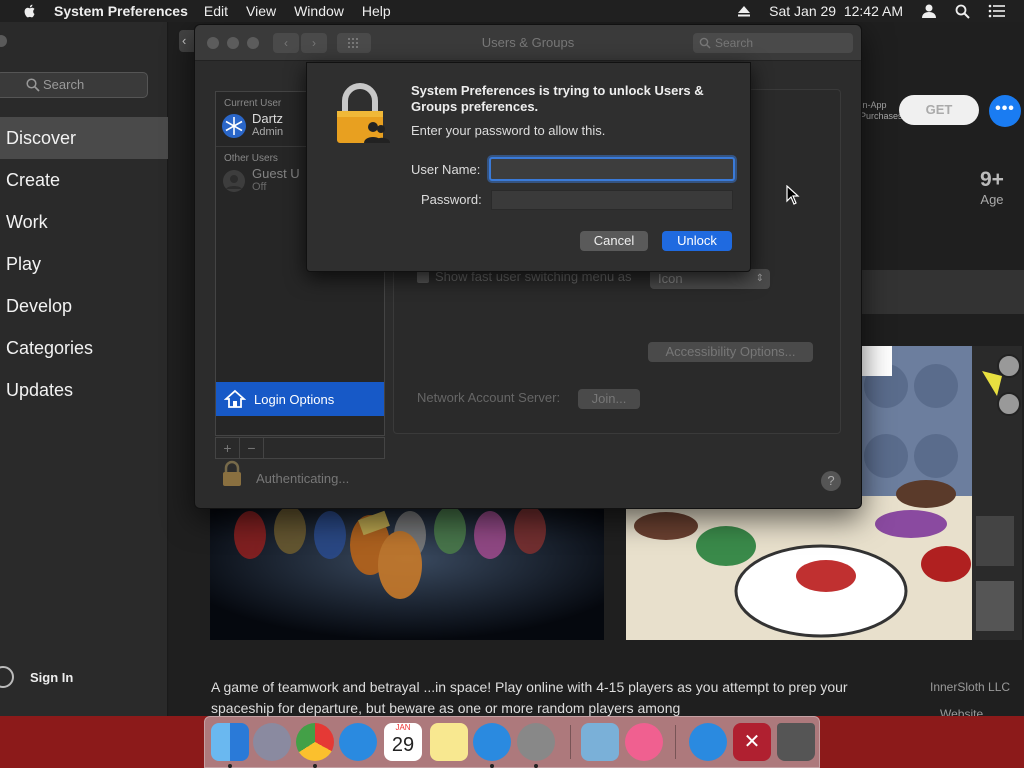 This screenshot has width=1024, height=768. I want to click on user-icon, so click(929, 11).